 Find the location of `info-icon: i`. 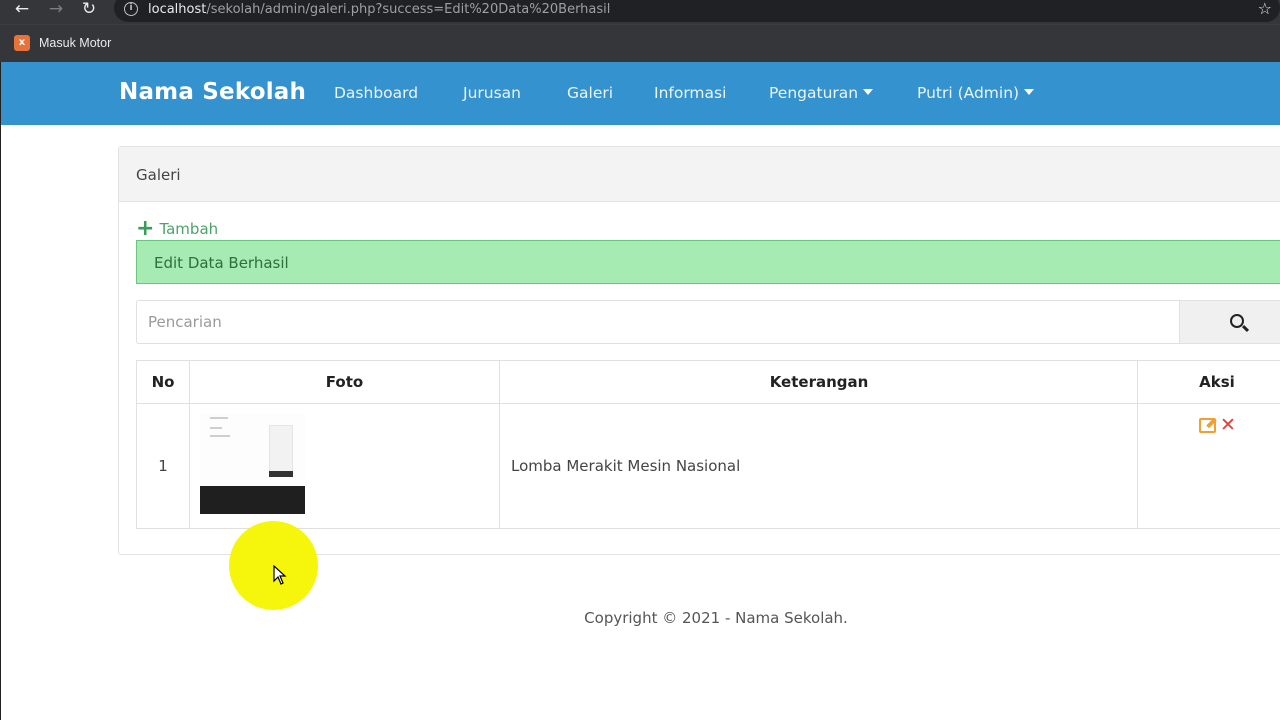

info-icon: i is located at coordinates (131, 9).